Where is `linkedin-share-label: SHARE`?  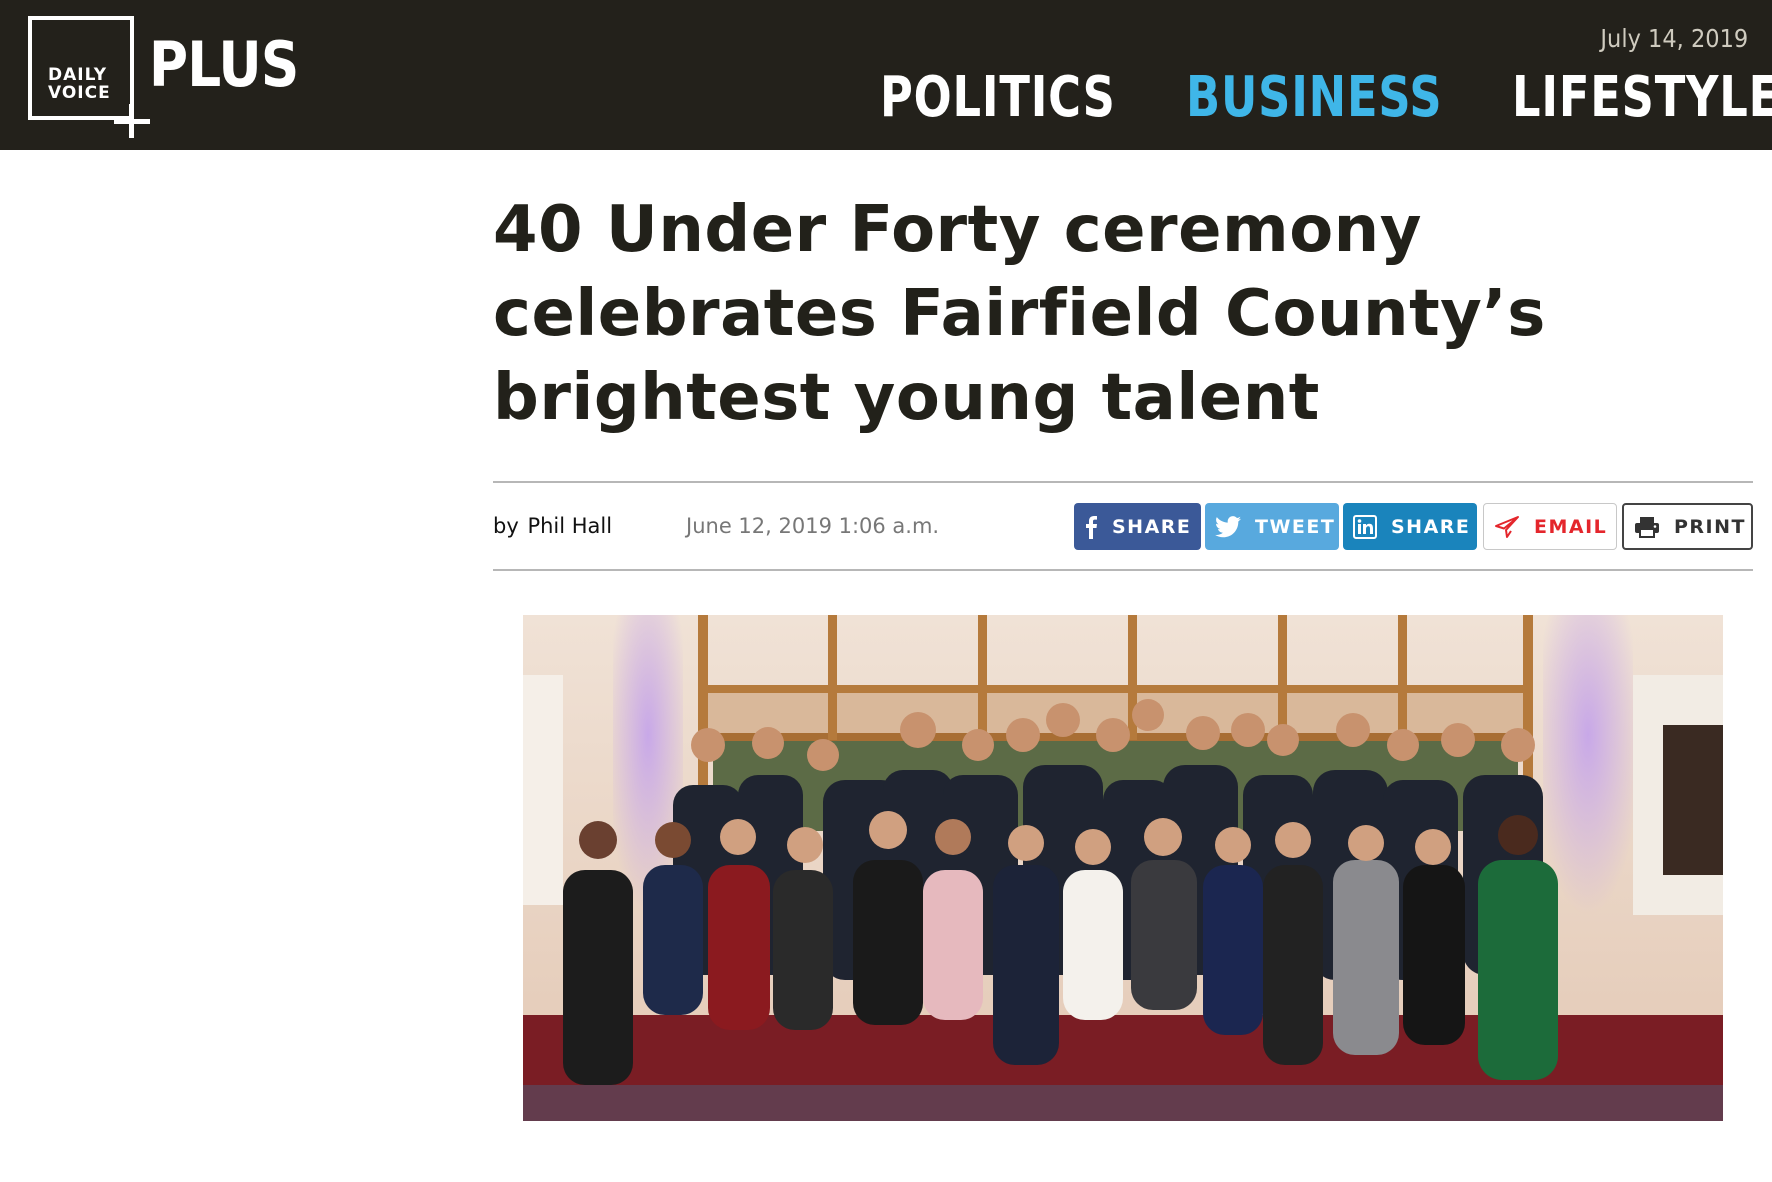
linkedin-share-label: SHARE is located at coordinates (1431, 526).